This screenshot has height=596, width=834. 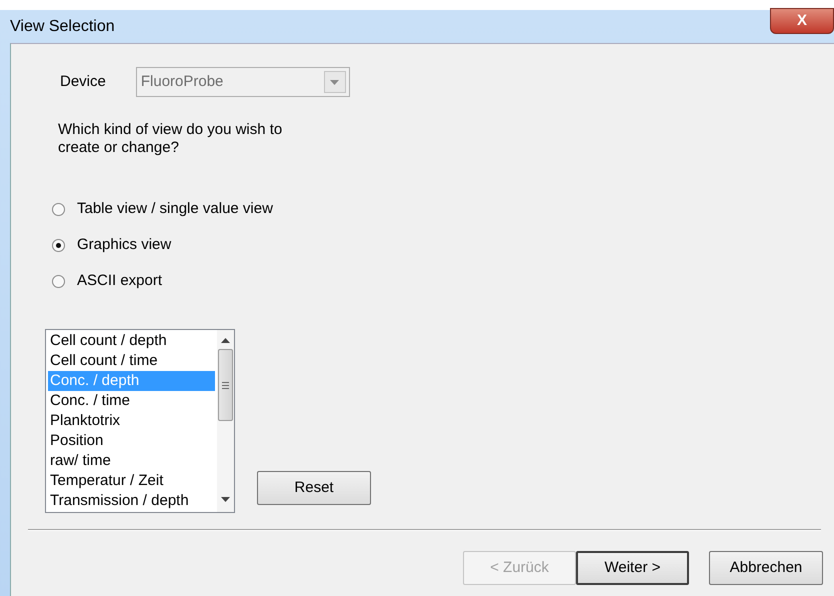 What do you see at coordinates (632, 568) in the screenshot?
I see `wizard-button: Weiter >` at bounding box center [632, 568].